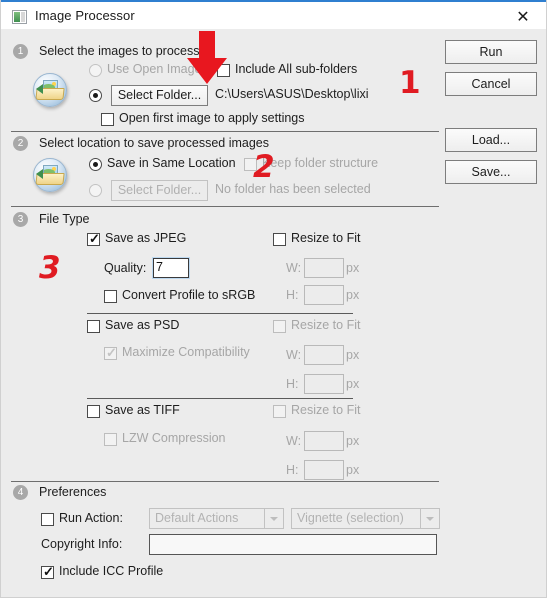 The image size is (547, 598). Describe the element at coordinates (356, 518) in the screenshot. I see `action-dropdown: Vignette (selection)` at that location.